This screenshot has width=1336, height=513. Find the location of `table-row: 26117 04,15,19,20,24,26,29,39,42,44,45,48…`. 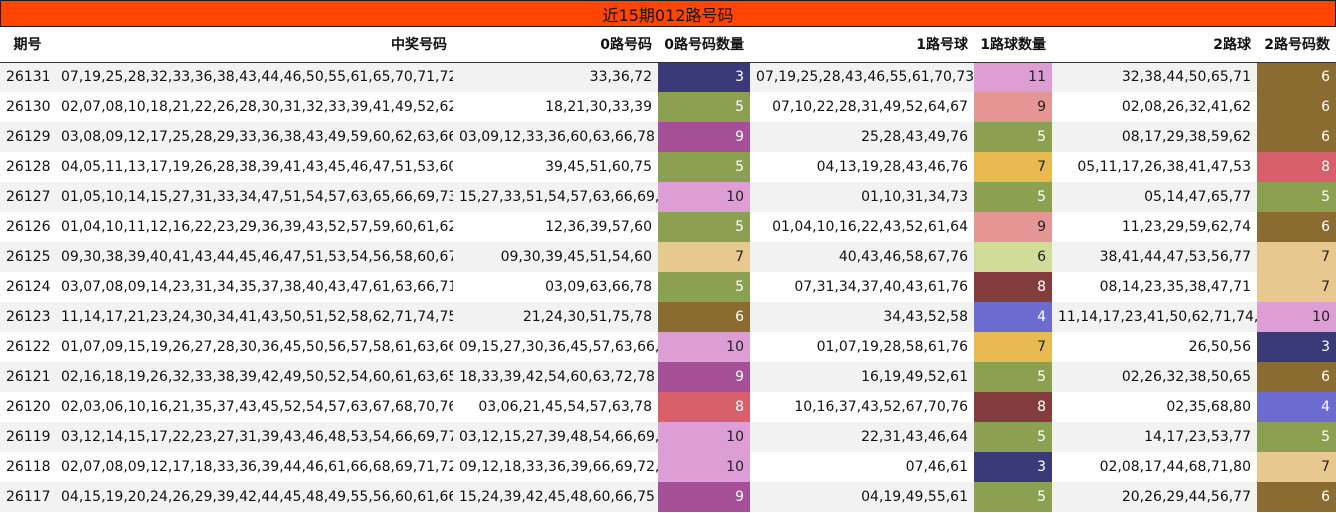

table-row: 26117 04,15,19,20,24,26,29,39,42,44,45,48… is located at coordinates (668, 497).